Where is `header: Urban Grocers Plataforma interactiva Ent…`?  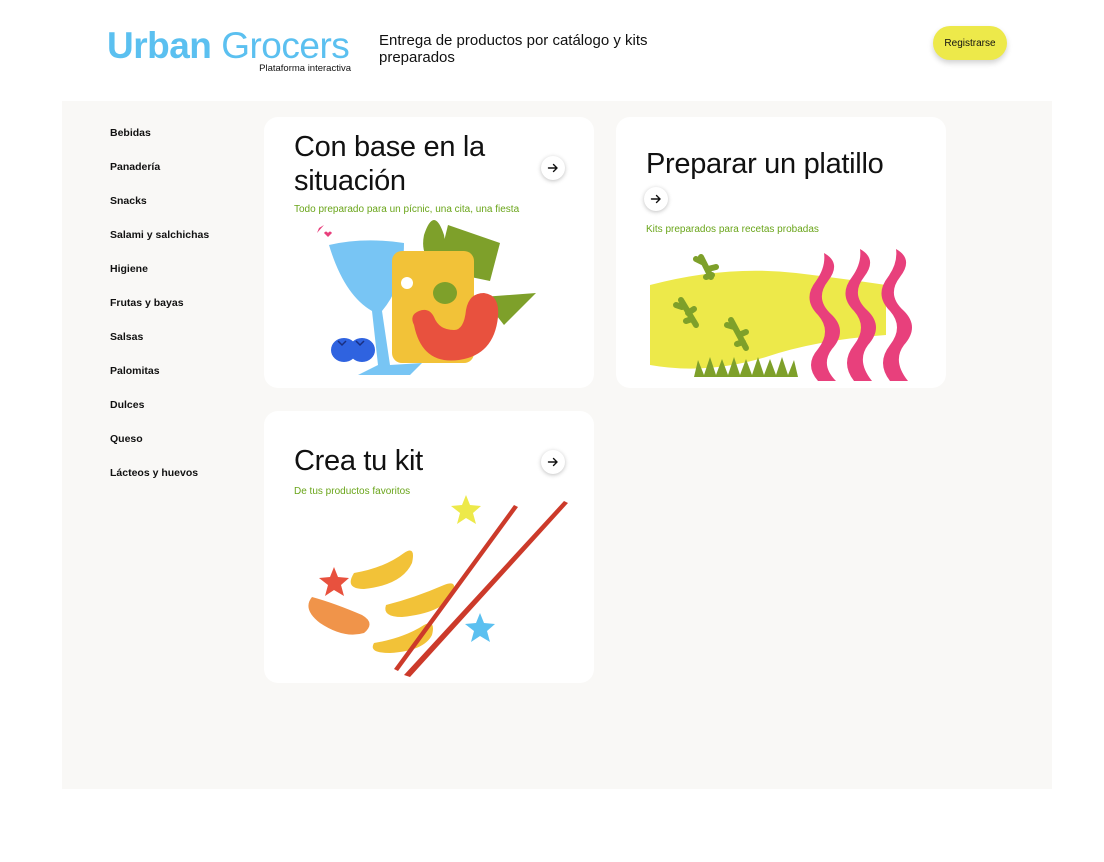 header: Urban Grocers Plataforma interactiva Ent… is located at coordinates (552, 50).